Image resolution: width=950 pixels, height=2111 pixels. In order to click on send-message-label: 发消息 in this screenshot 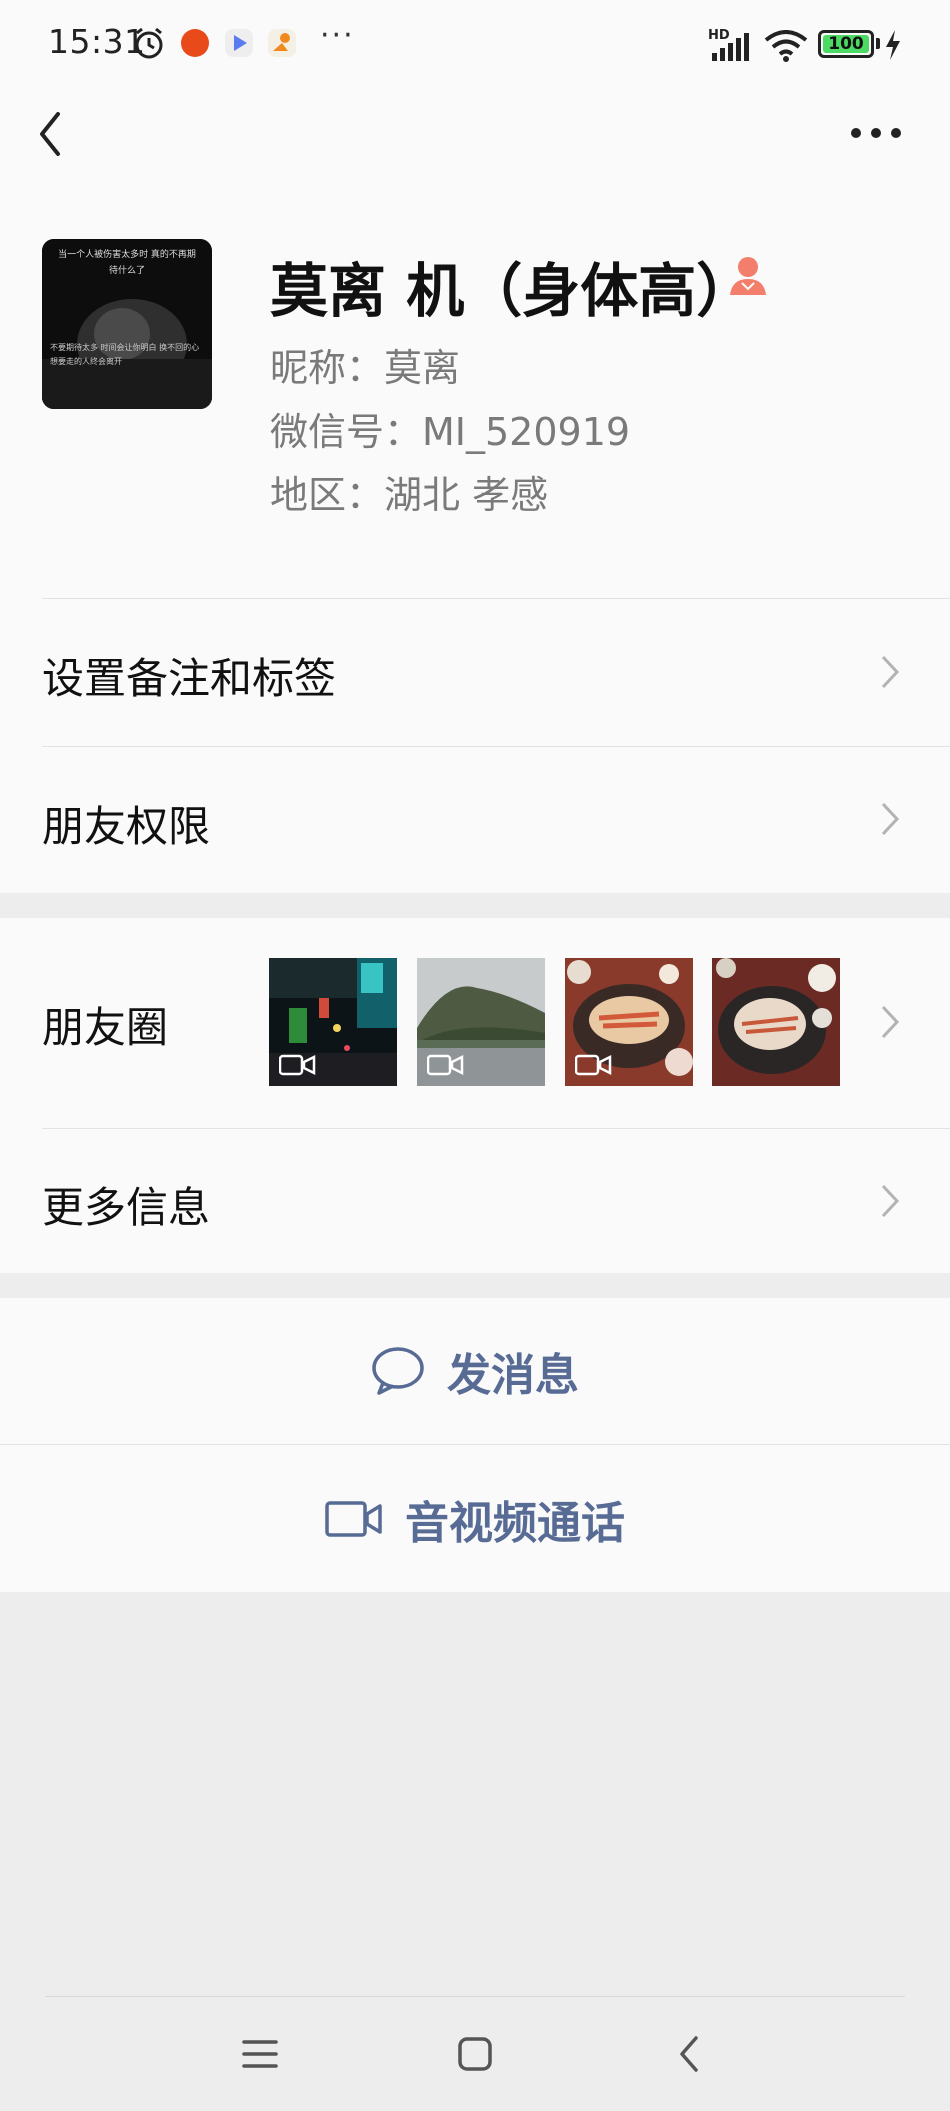, I will do `click(513, 1375)`.